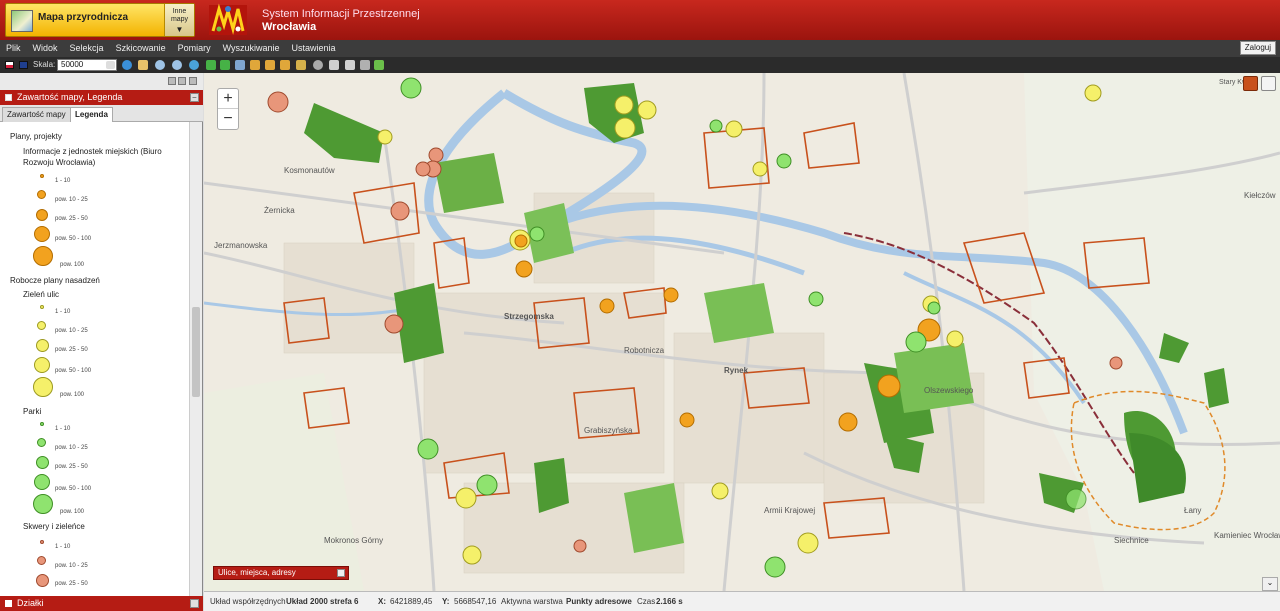  I want to click on search-close-icon, so click(341, 573).